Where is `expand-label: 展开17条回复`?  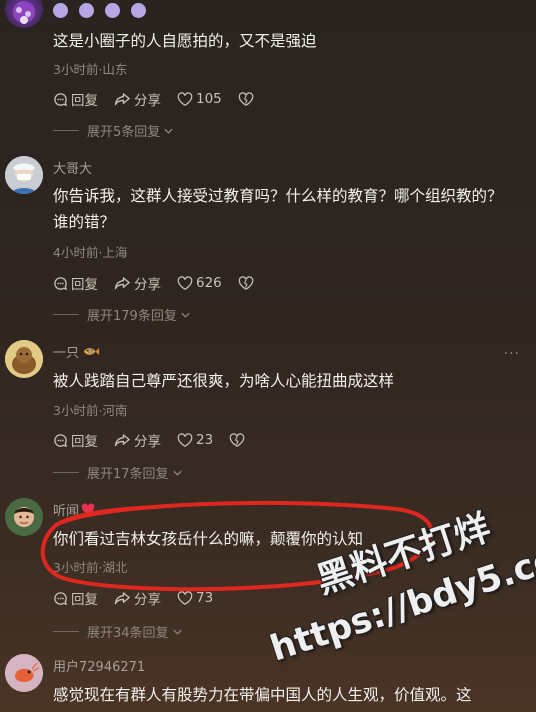
expand-label: 展开17条回复 is located at coordinates (128, 474).